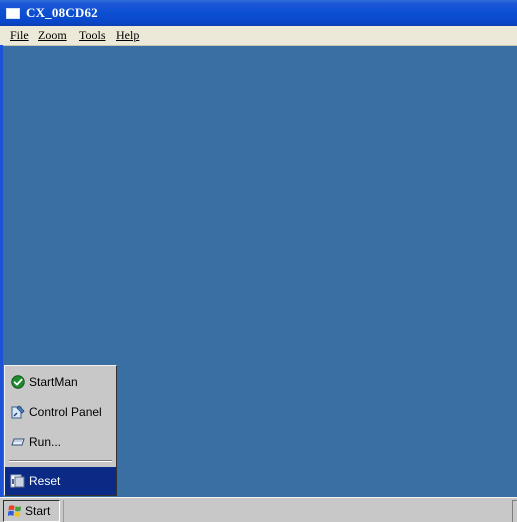 The image size is (517, 522). Describe the element at coordinates (18, 412) in the screenshot. I see `control-panel-icon` at that location.